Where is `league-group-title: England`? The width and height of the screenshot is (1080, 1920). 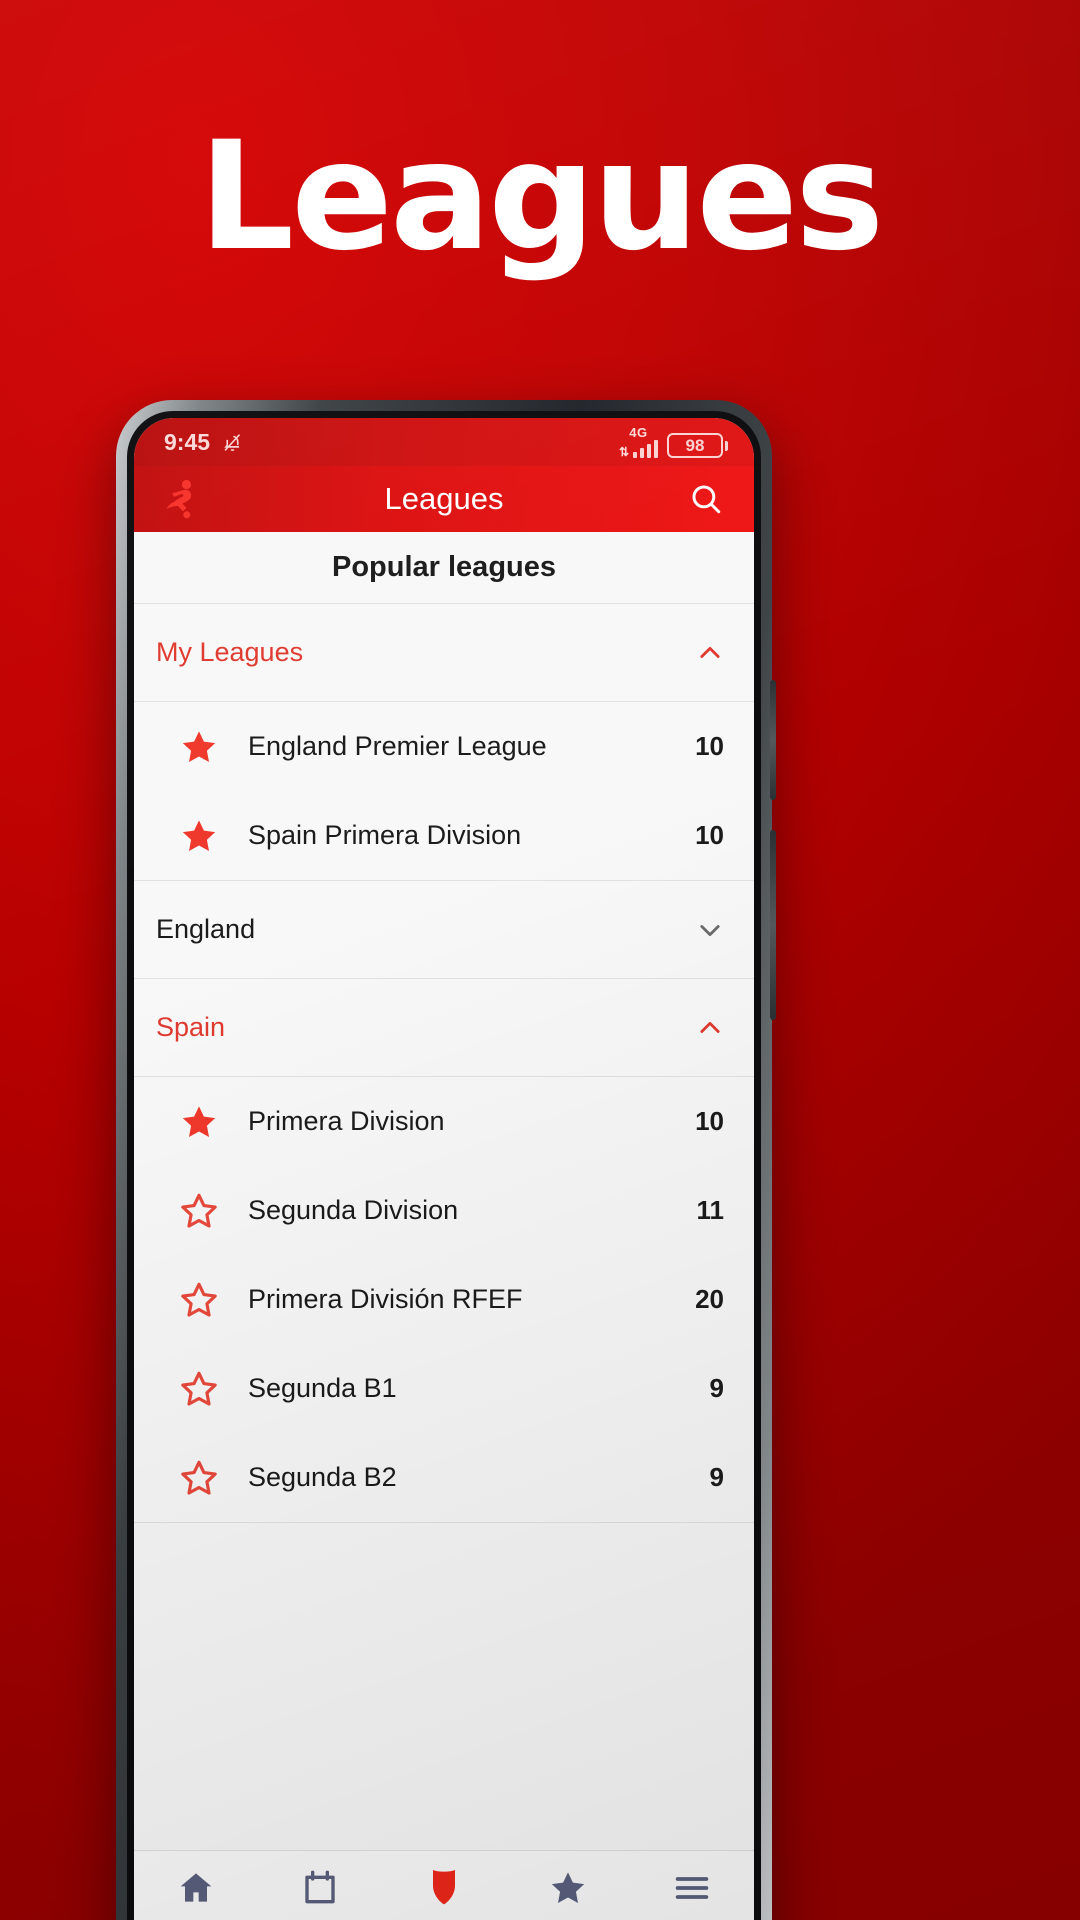 league-group-title: England is located at coordinates (206, 929).